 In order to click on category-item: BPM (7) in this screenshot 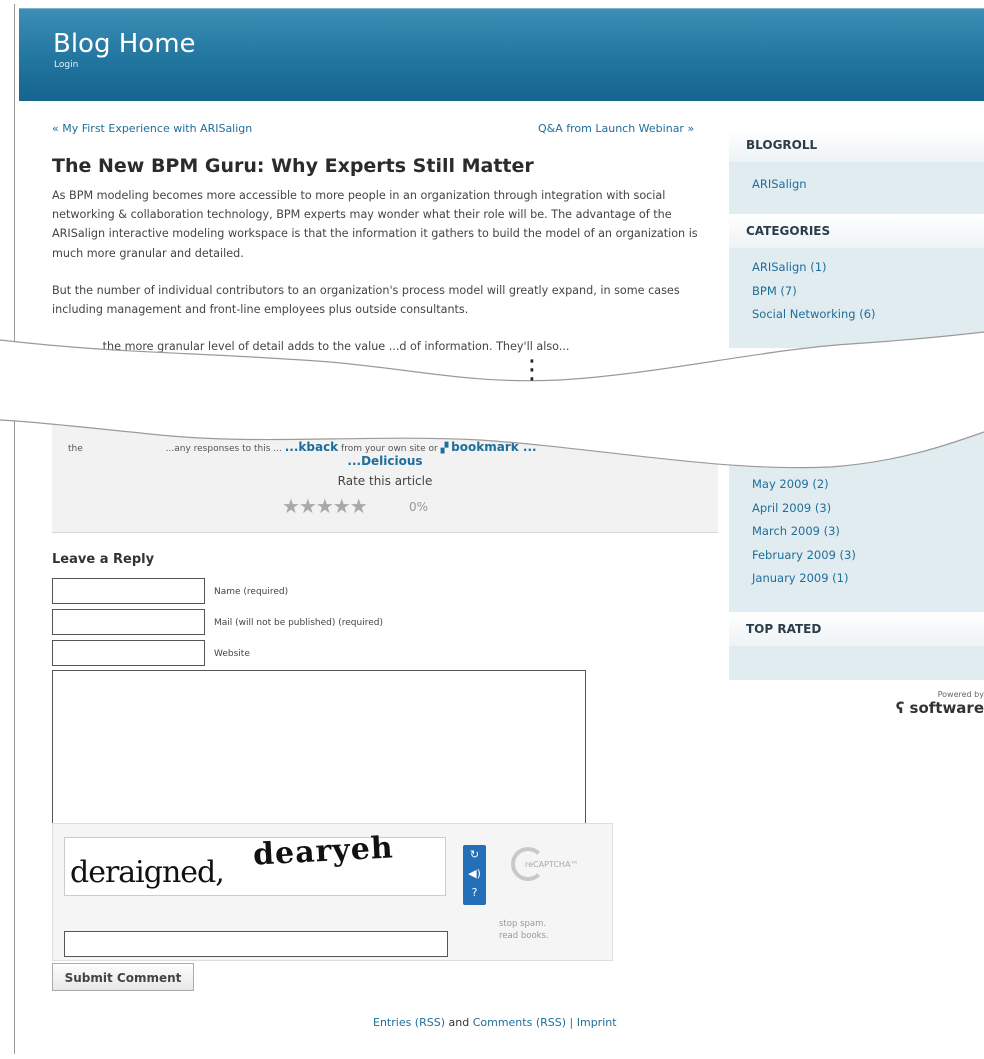, I will do `click(814, 292)`.